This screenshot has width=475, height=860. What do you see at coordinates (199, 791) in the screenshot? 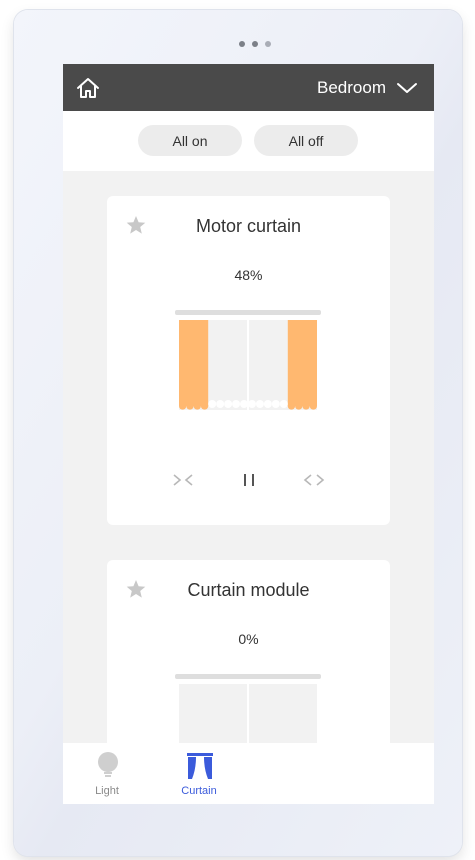
I see `tab-label: Curtain` at bounding box center [199, 791].